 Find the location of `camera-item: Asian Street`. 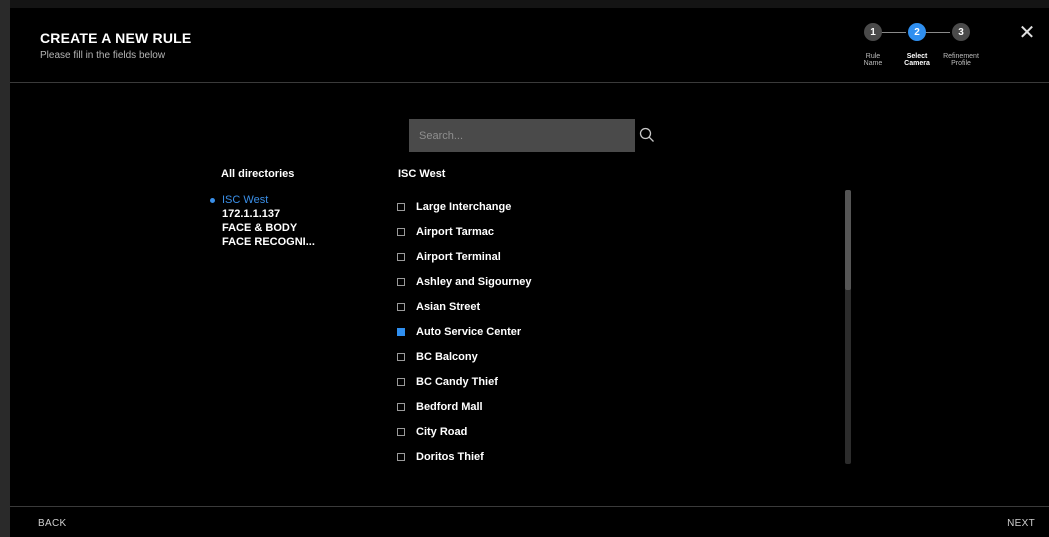

camera-item: Asian Street is located at coordinates (464, 306).